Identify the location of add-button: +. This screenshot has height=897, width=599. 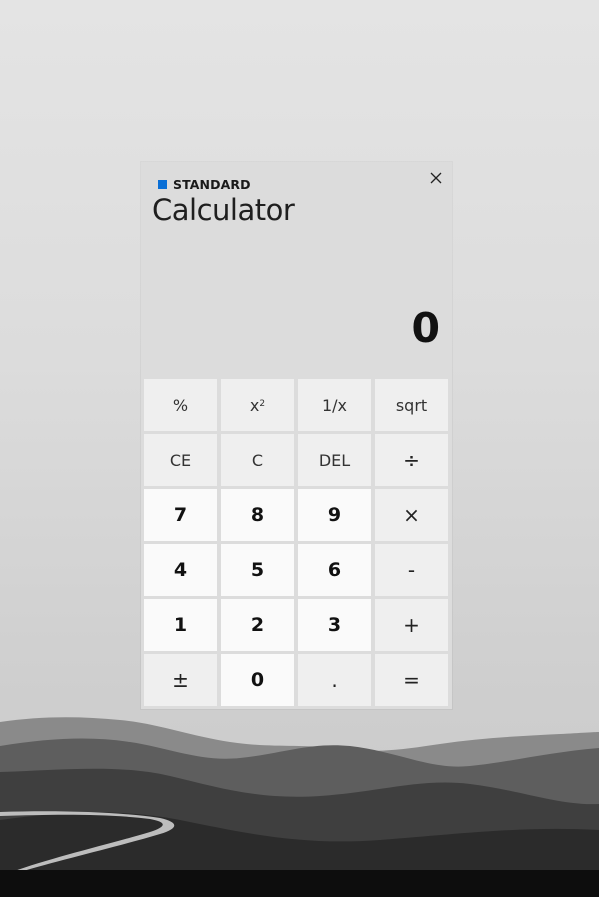
(411, 625).